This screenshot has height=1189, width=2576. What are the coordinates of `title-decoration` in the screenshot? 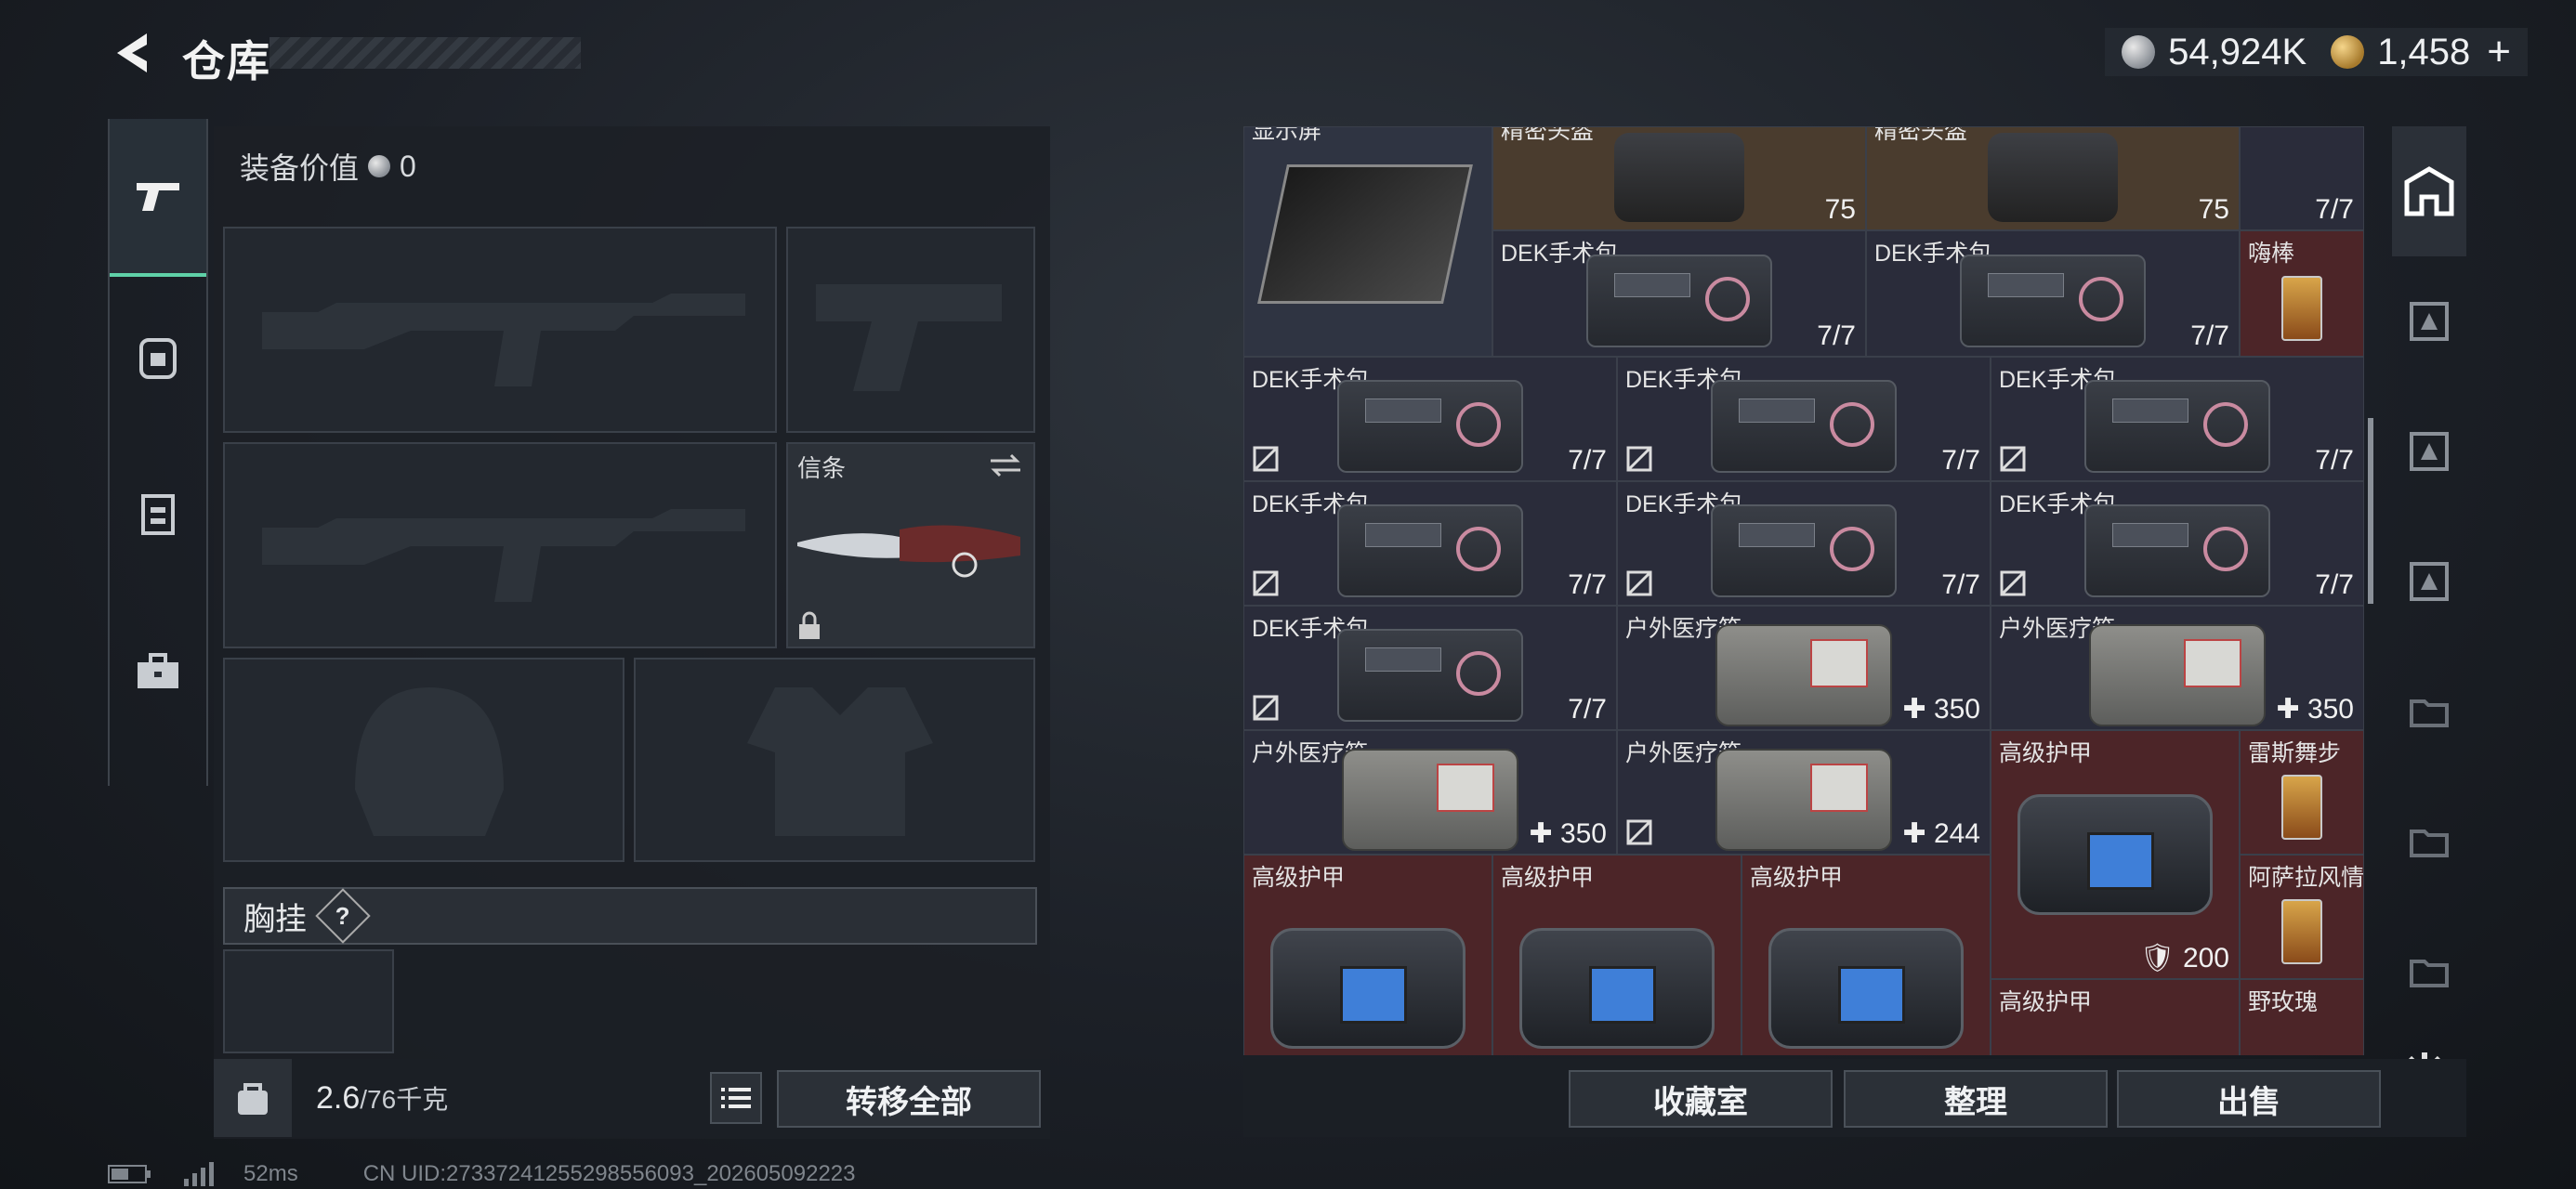 It's located at (425, 53).